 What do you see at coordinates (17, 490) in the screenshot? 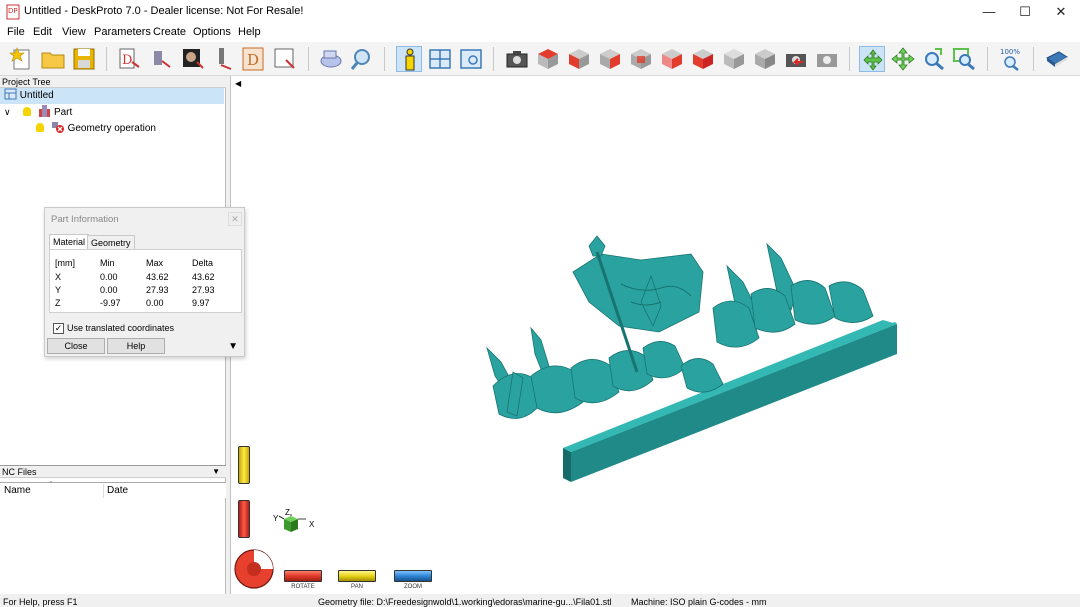
I see `column-name: Name` at bounding box center [17, 490].